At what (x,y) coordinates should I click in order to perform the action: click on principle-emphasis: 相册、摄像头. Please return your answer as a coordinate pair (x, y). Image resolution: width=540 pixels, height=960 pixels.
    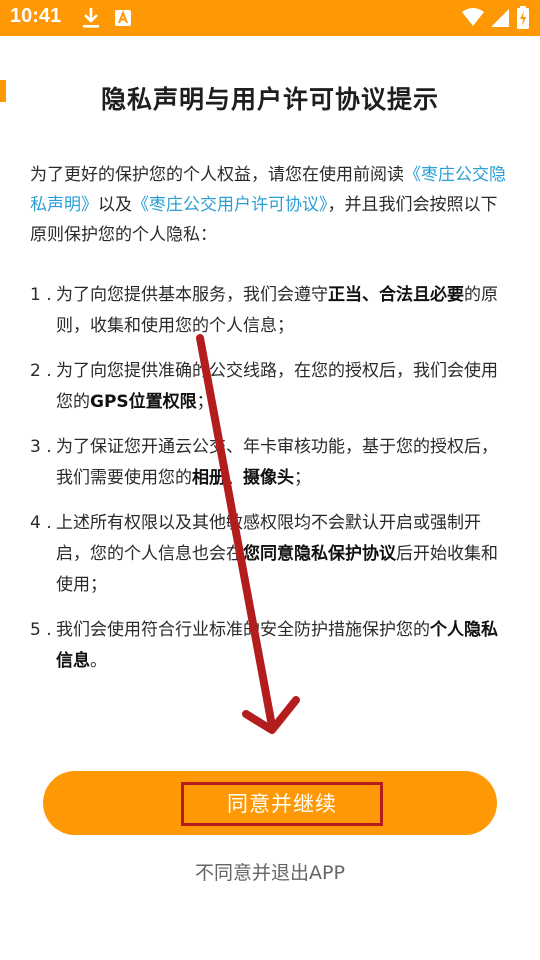
    Looking at the image, I should click on (243, 478).